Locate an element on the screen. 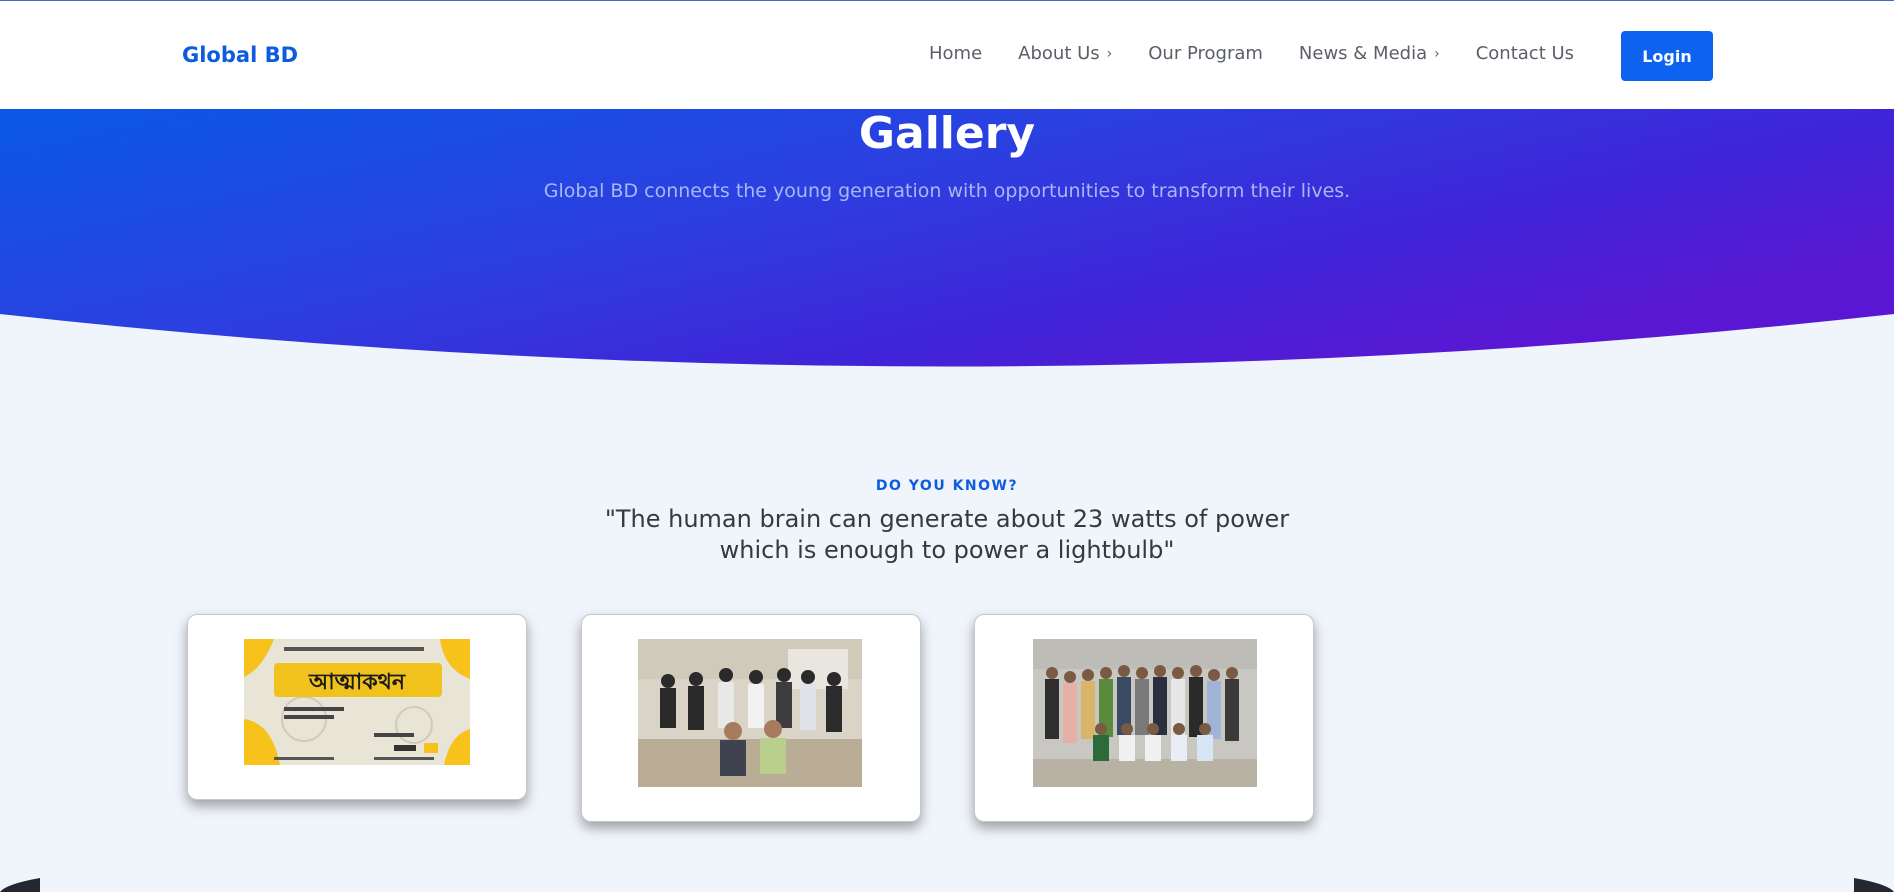 The width and height of the screenshot is (1894, 892). gallery-card: আত্মাকথন is located at coordinates (357, 707).